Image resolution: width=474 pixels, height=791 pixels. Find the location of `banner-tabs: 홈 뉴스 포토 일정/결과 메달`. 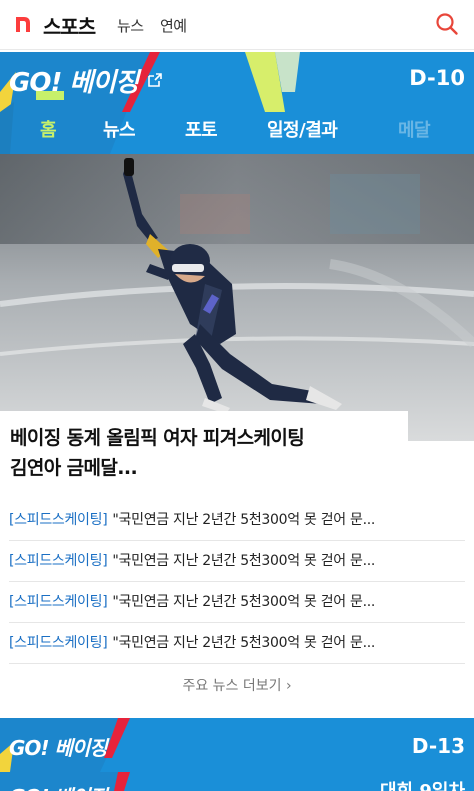

banner-tabs: 홈 뉴스 포토 일정/결과 메달 is located at coordinates (237, 134).